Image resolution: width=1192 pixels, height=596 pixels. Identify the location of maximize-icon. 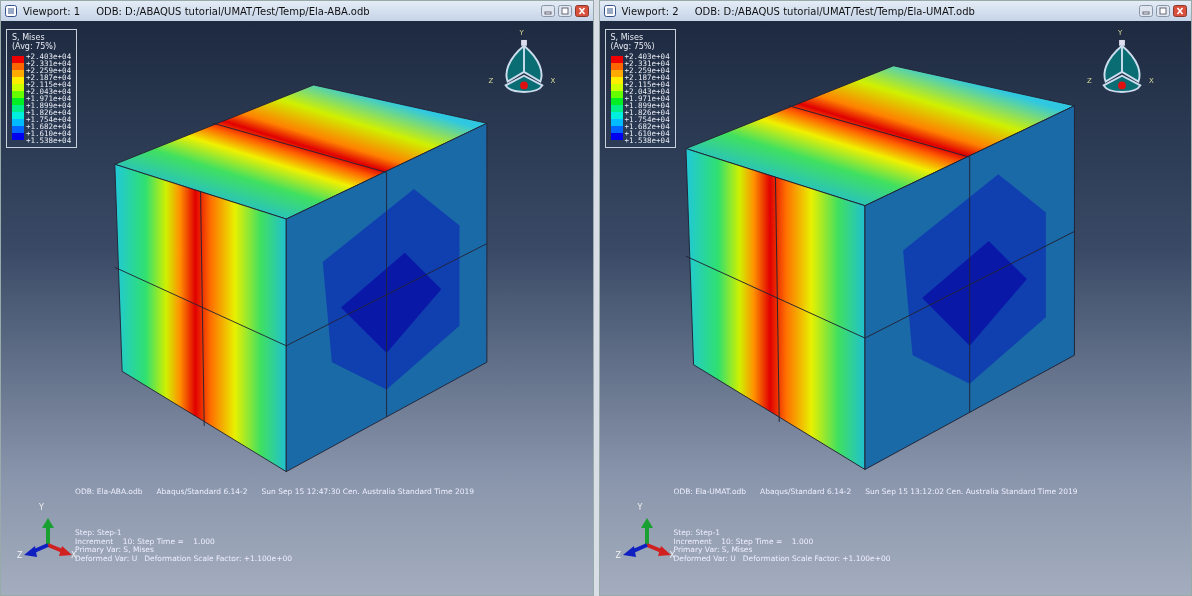
(1163, 11).